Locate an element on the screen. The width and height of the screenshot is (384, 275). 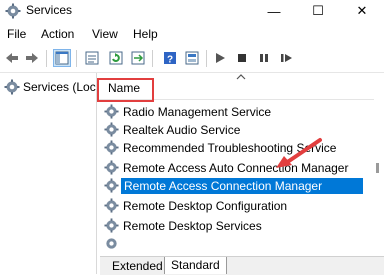
title-bar: Services — ☐ ✕ is located at coordinates (192, 11).